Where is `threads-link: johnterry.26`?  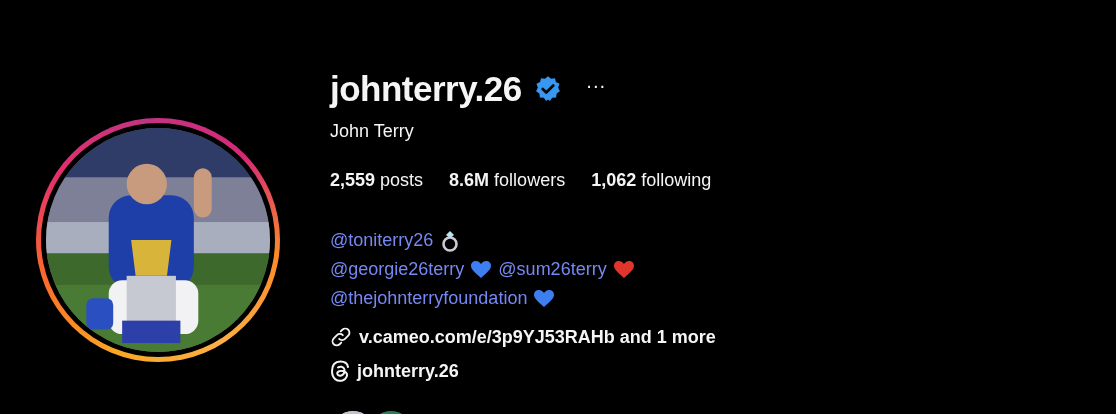
threads-link: johnterry.26 is located at coordinates (408, 371).